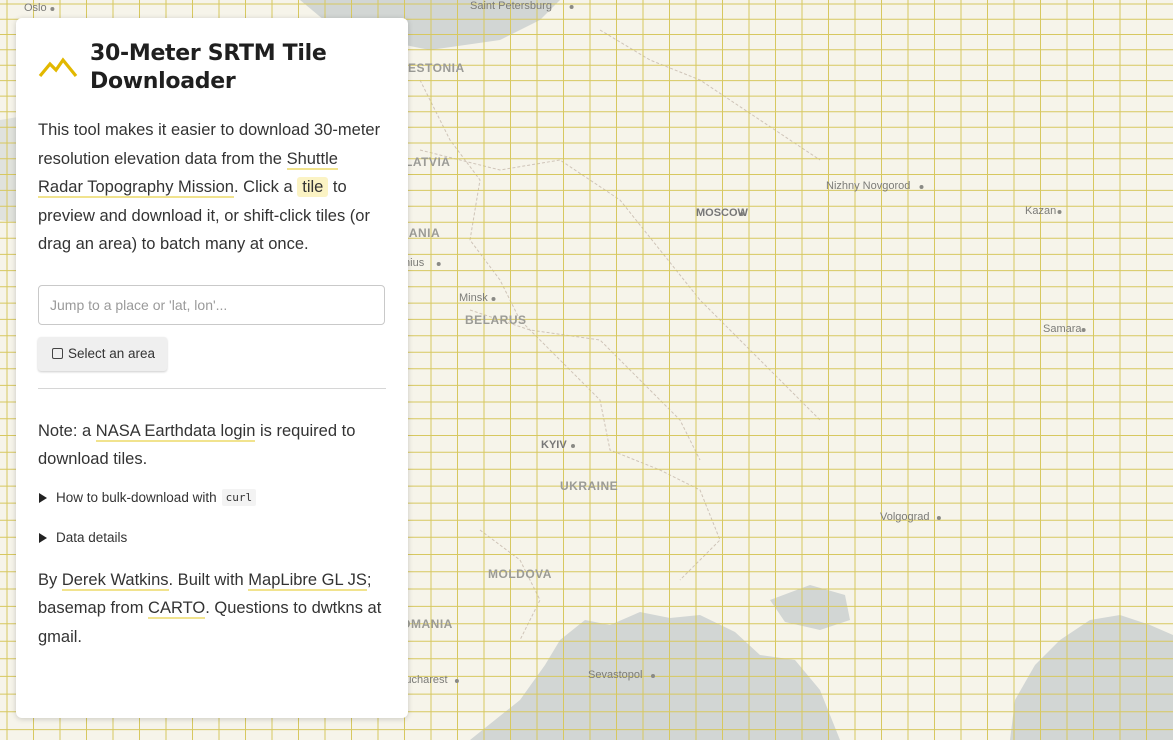  Describe the element at coordinates (554, 445) in the screenshot. I see `map-label: KYIV` at that location.